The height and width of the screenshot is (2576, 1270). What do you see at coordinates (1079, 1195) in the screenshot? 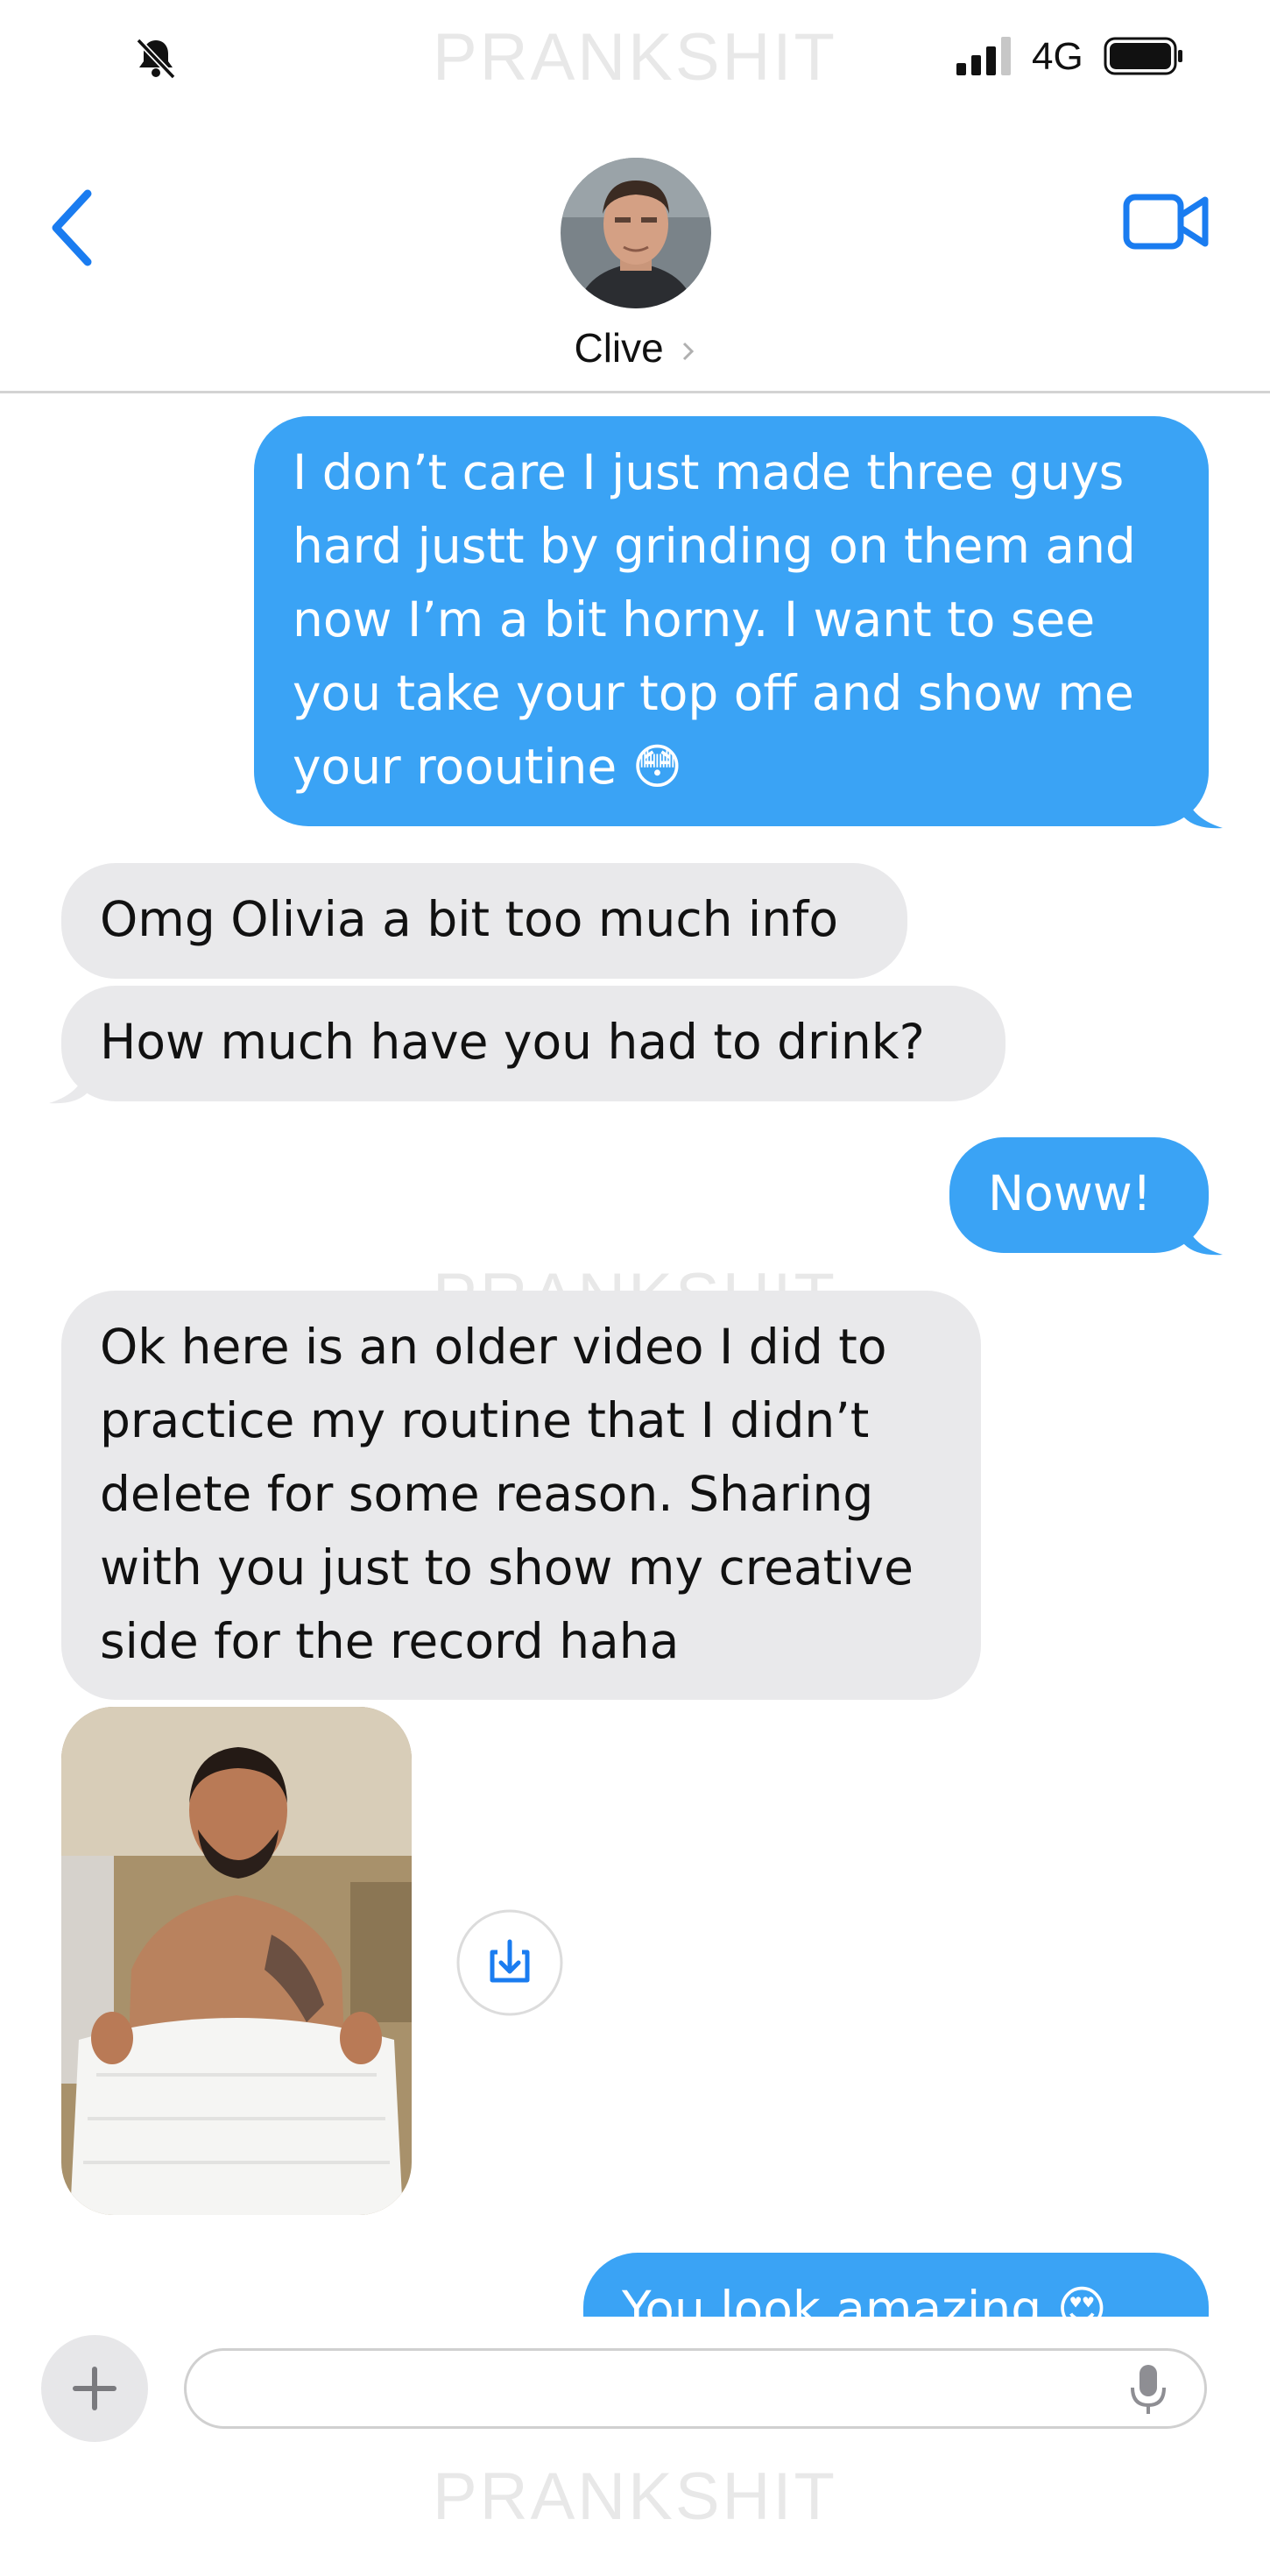
I see `outgoing-message: Noww!` at bounding box center [1079, 1195].